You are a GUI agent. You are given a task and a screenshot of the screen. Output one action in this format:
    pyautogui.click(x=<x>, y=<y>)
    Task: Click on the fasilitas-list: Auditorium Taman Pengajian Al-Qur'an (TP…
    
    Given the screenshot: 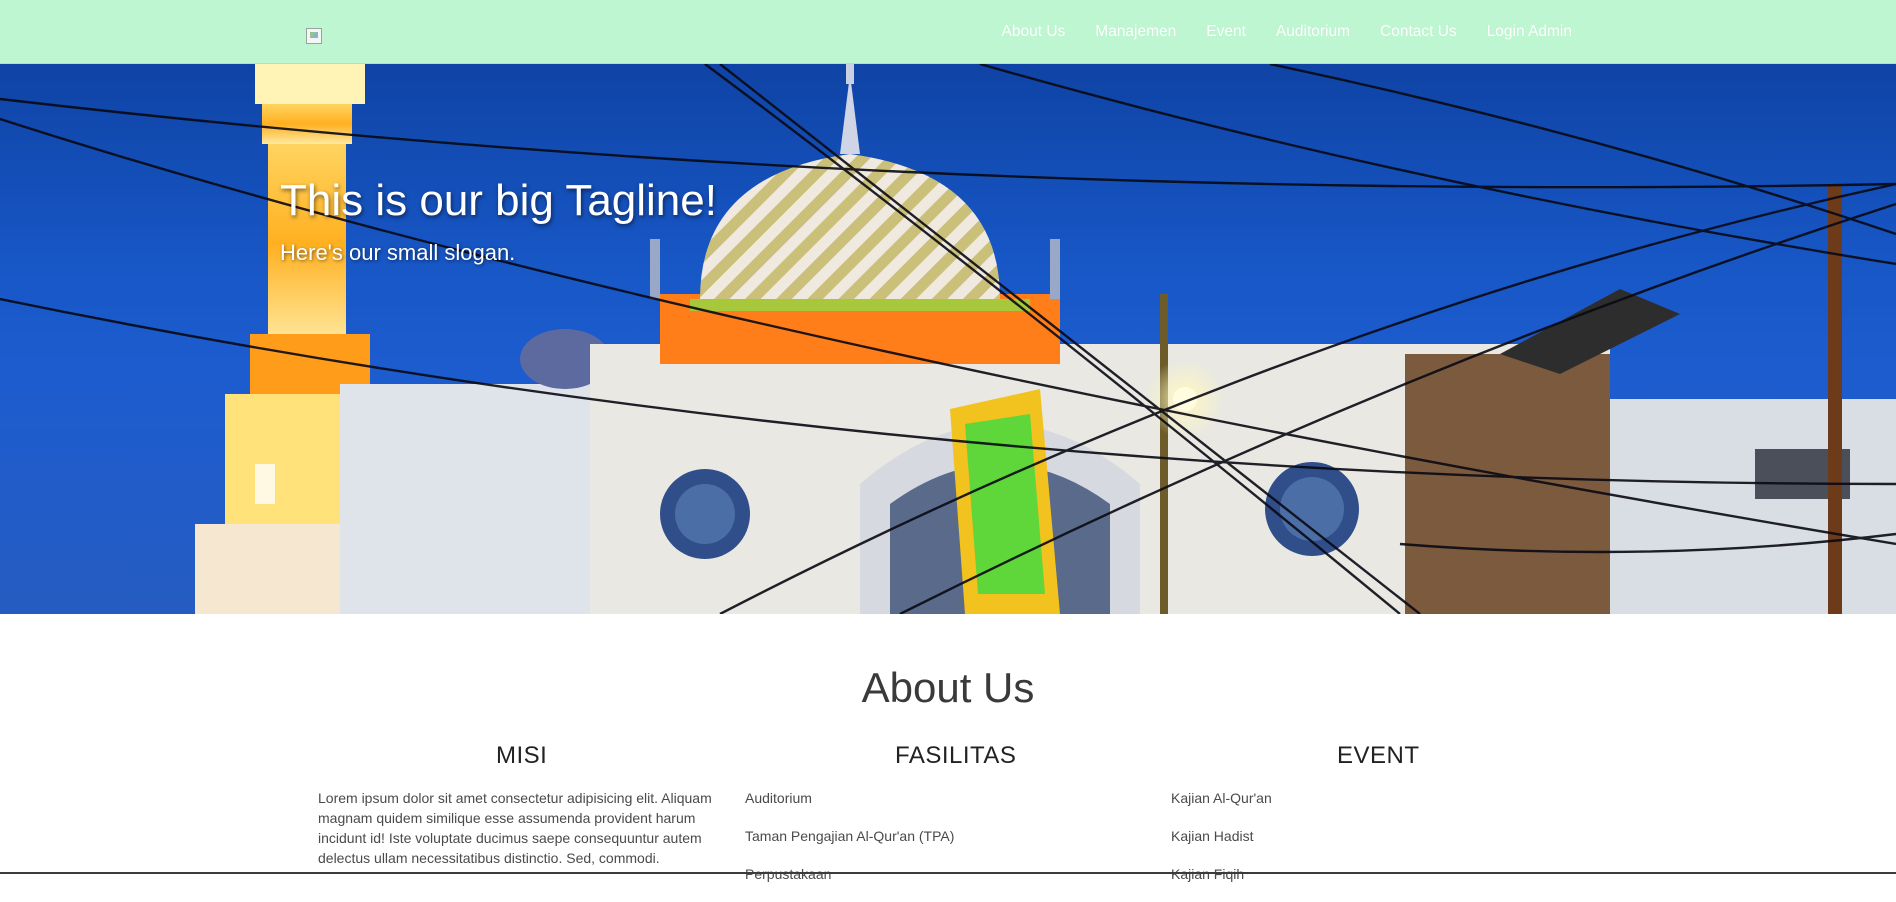 What is the action you would take?
    pyautogui.click(x=849, y=845)
    